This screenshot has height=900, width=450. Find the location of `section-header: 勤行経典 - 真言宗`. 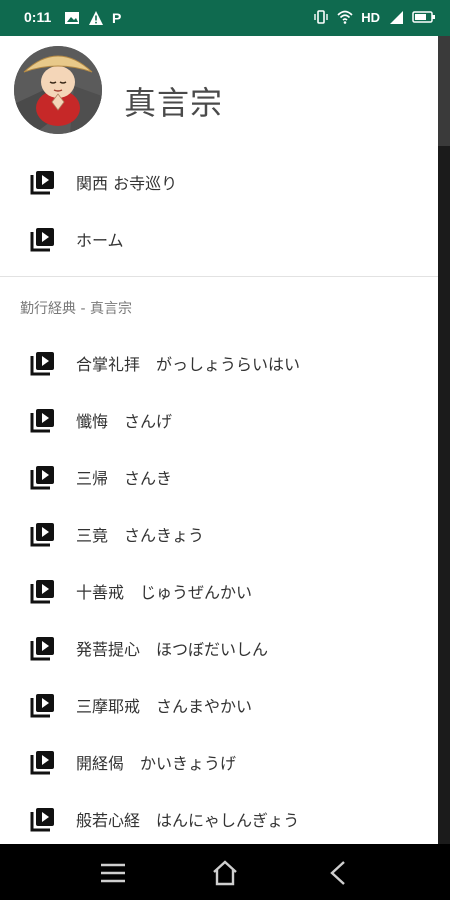

section-header: 勤行経典 - 真言宗 is located at coordinates (76, 309).